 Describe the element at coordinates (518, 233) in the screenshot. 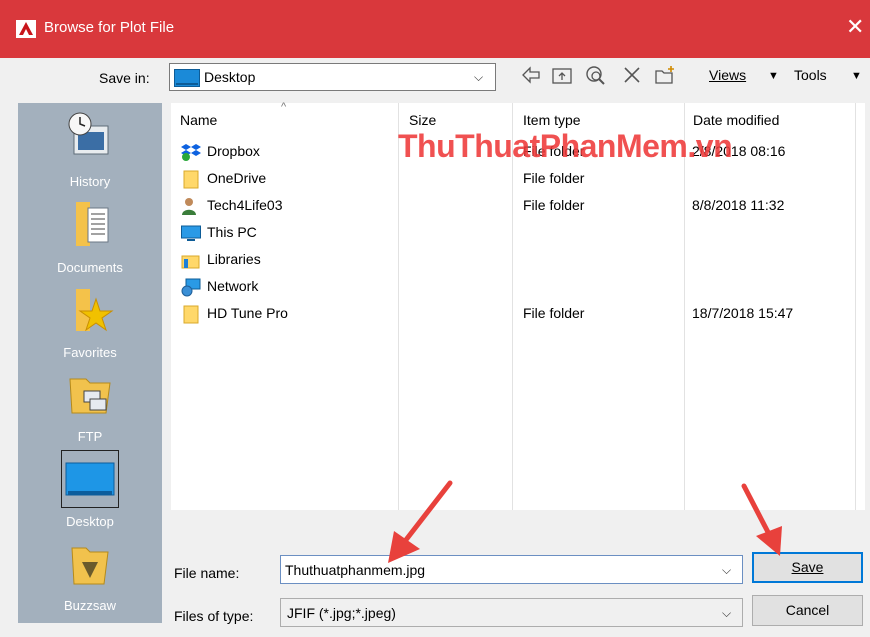

I see `file-row-this-pc: This PC` at that location.